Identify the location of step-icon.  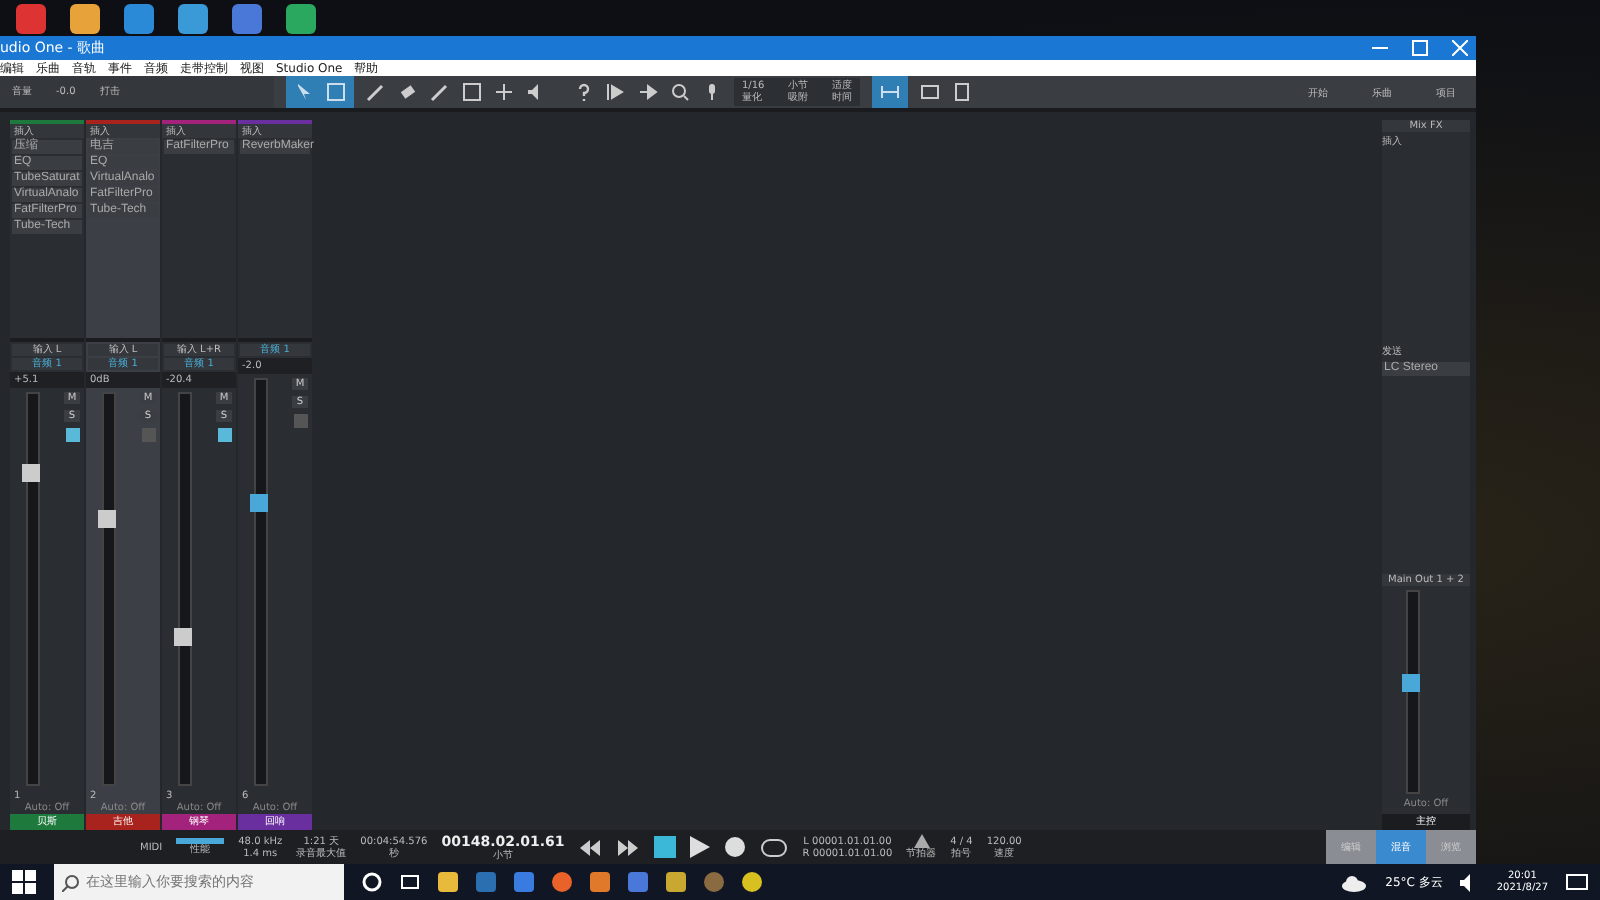
(648, 92).